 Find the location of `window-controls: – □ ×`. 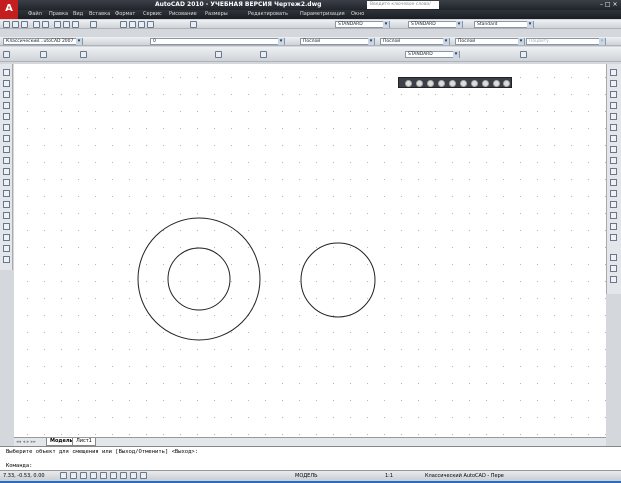

window-controls: – □ × is located at coordinates (609, 4).